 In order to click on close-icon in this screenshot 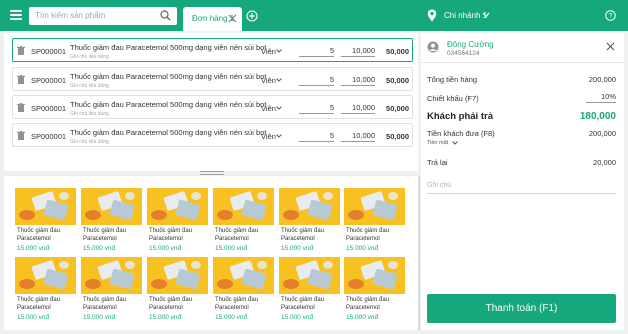, I will do `click(610, 46)`.